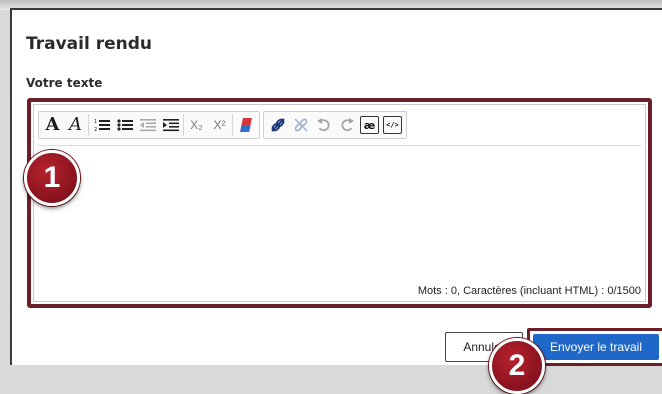 The height and width of the screenshot is (394, 662). I want to click on outdent-icon, so click(147, 125).